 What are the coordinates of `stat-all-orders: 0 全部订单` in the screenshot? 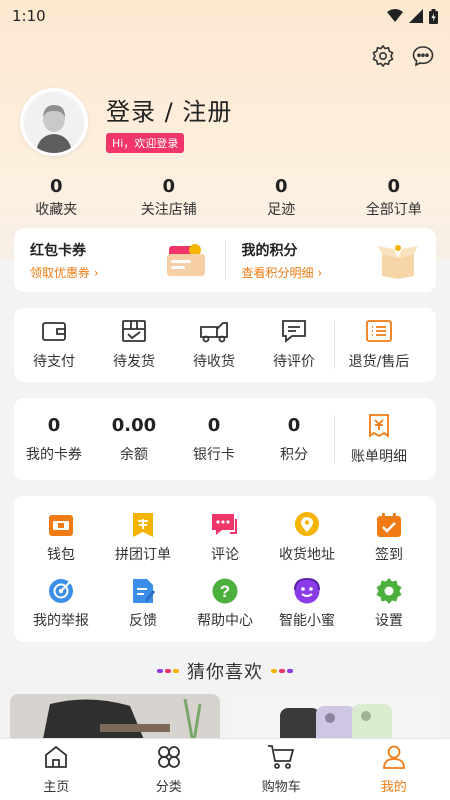 It's located at (394, 197).